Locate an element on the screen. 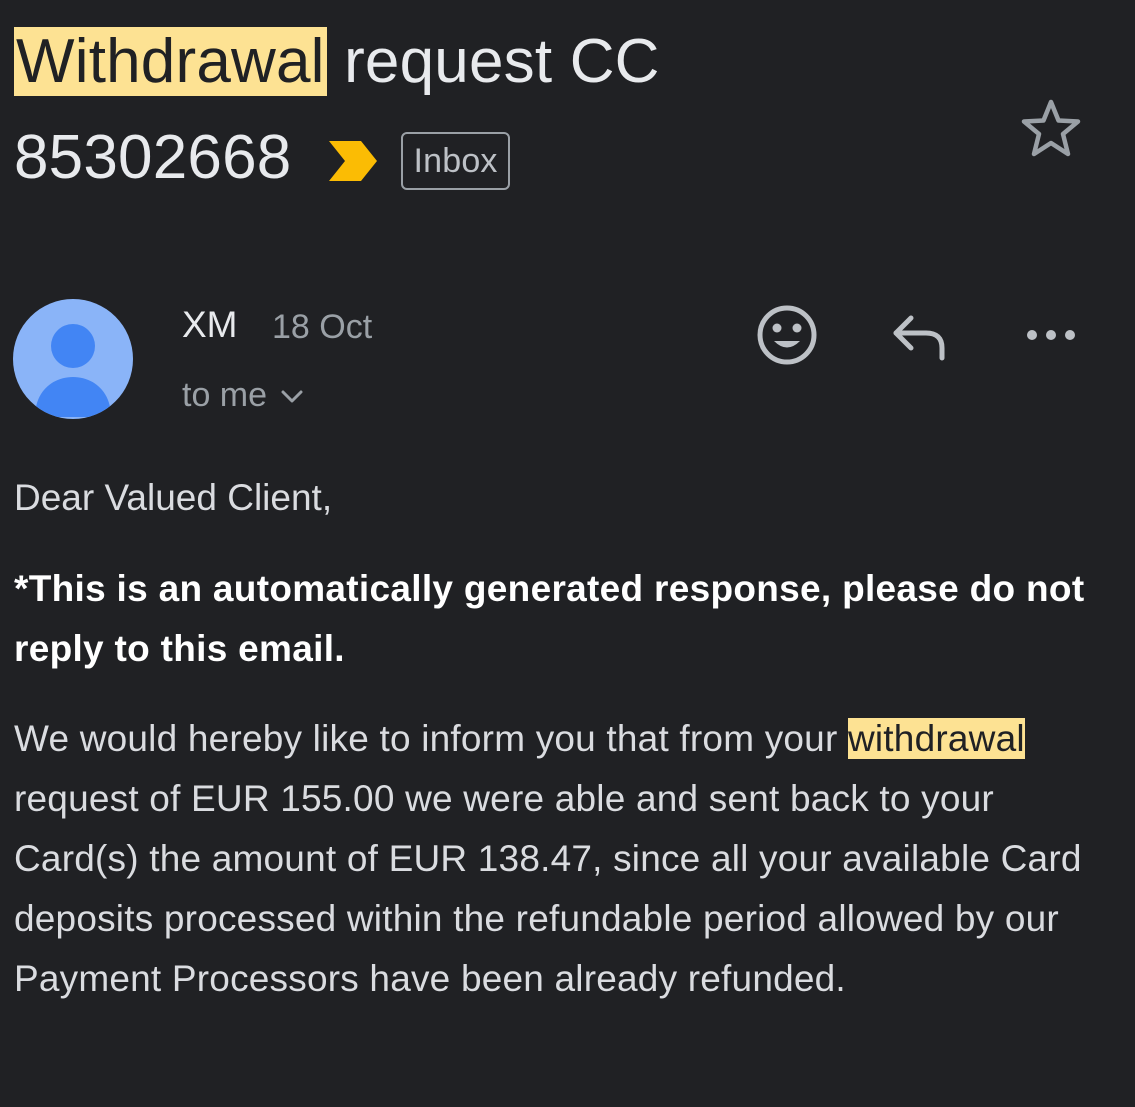 Image resolution: width=1135 pixels, height=1107 pixels. subject-line-1: Withdrawal request CC is located at coordinates (494, 62).